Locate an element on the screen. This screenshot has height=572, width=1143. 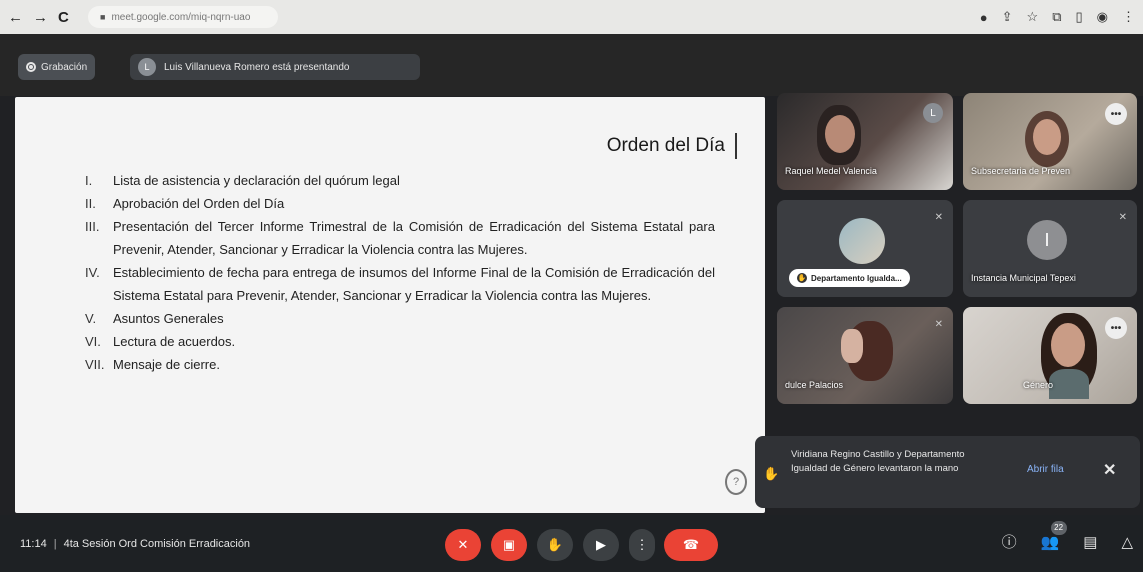
participant-name: Raquel Medel Valencia is located at coordinates (831, 171).